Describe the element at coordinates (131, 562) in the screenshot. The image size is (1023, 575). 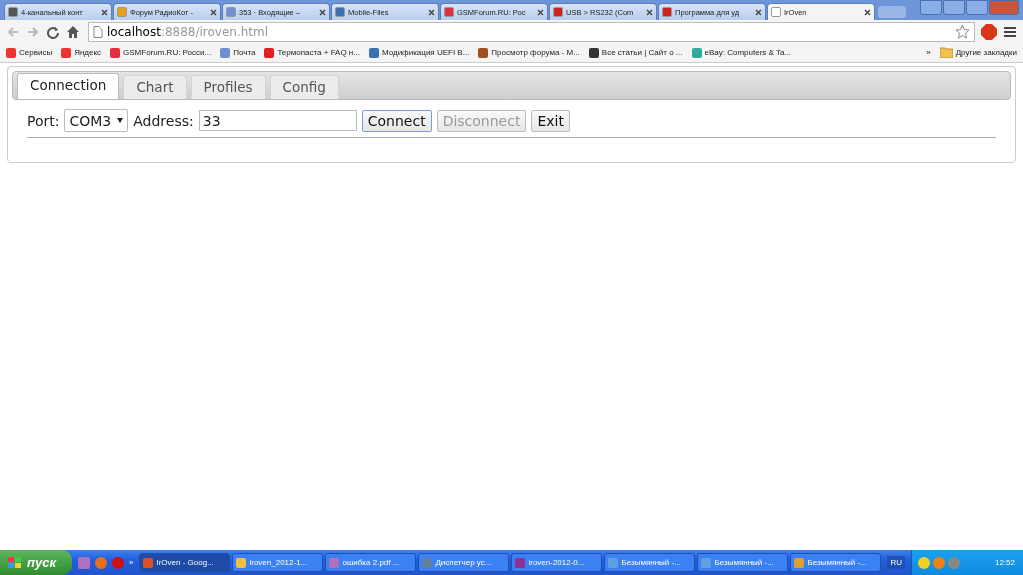
I see `more-button: »` at that location.